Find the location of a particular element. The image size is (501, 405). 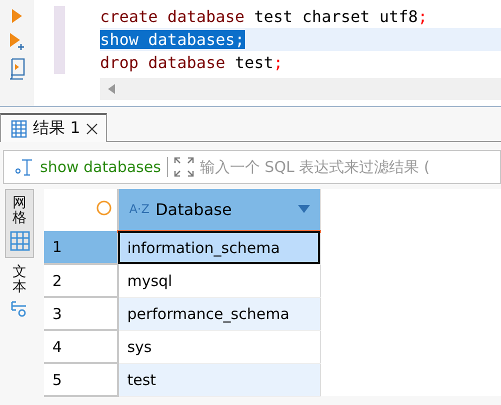

run-add-icon is located at coordinates (17, 41).